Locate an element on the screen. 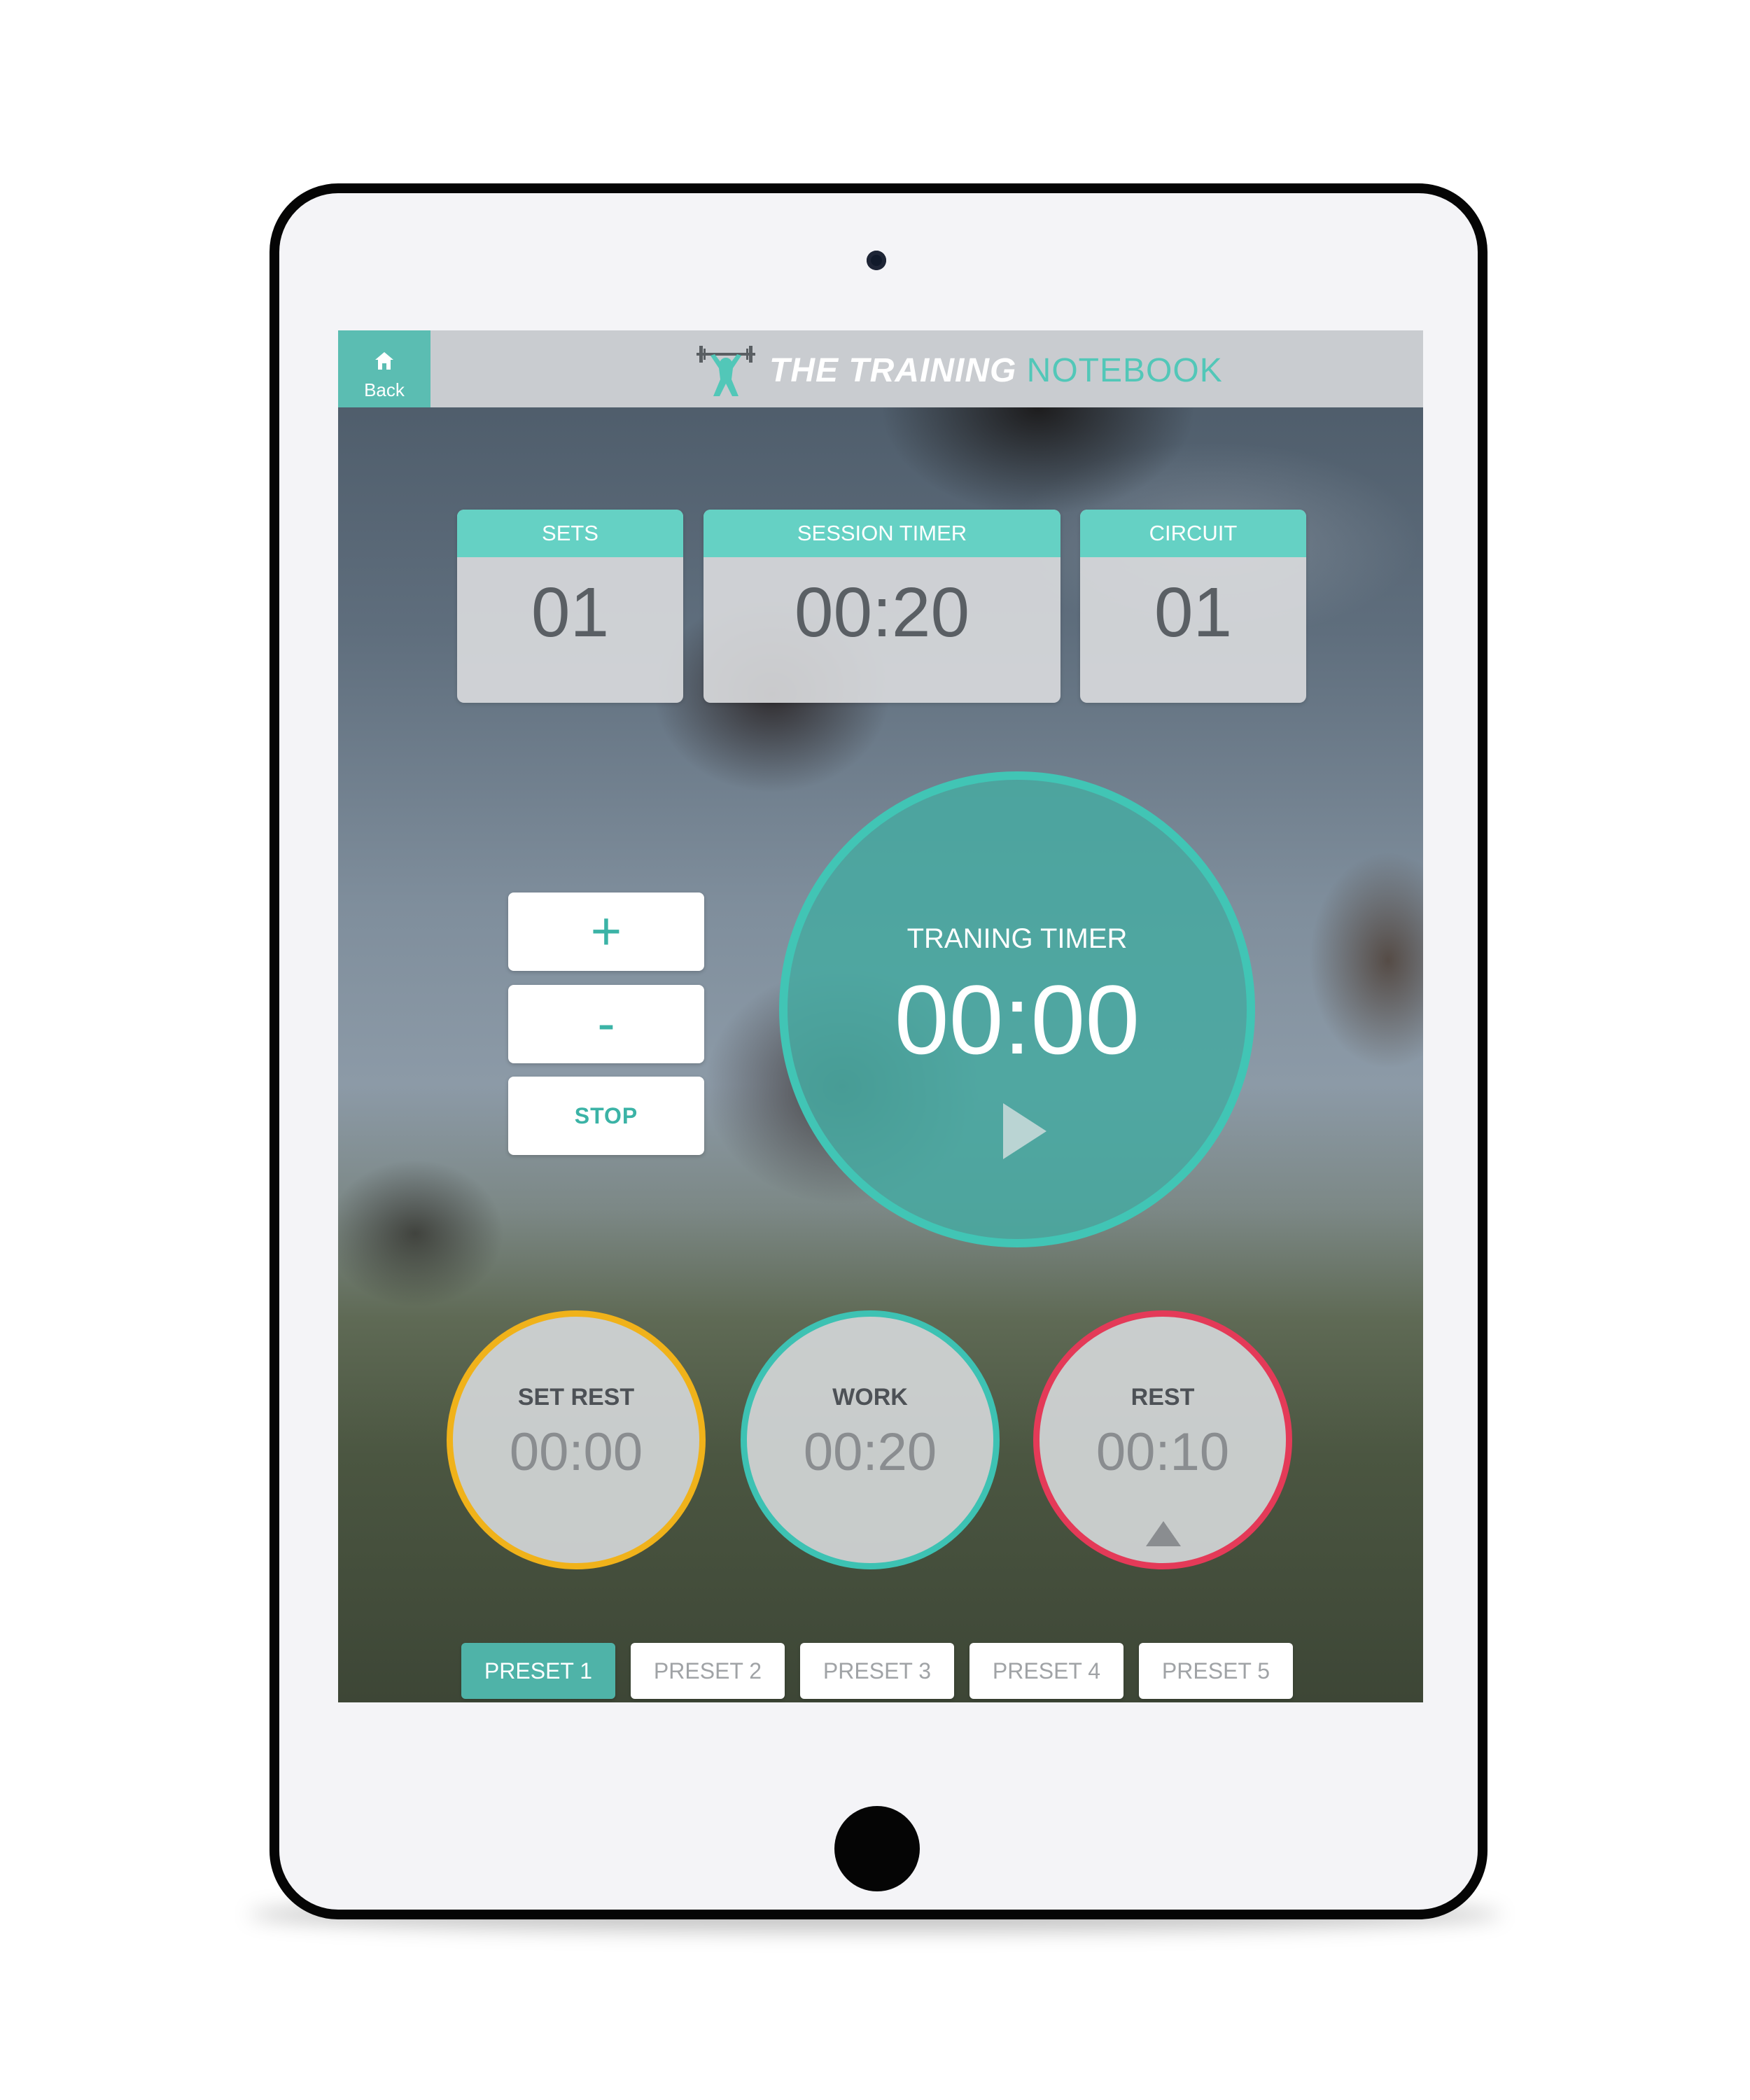  app-header: Back THE TRAINING NOTEBOOK is located at coordinates (880, 368).